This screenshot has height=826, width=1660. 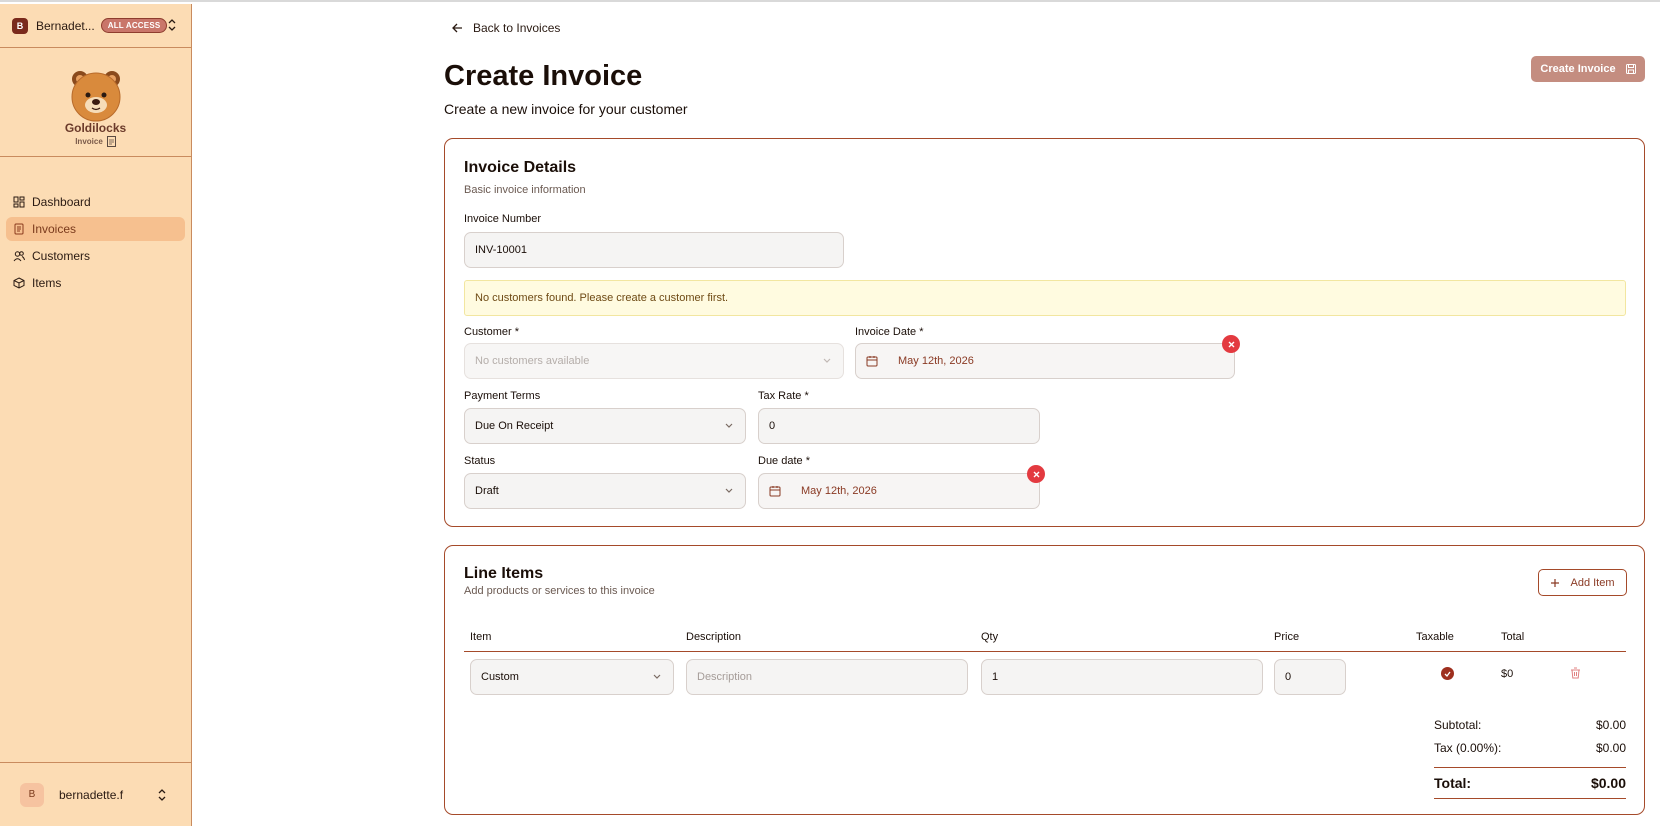 I want to click on status-select: Draft, so click(x=605, y=491).